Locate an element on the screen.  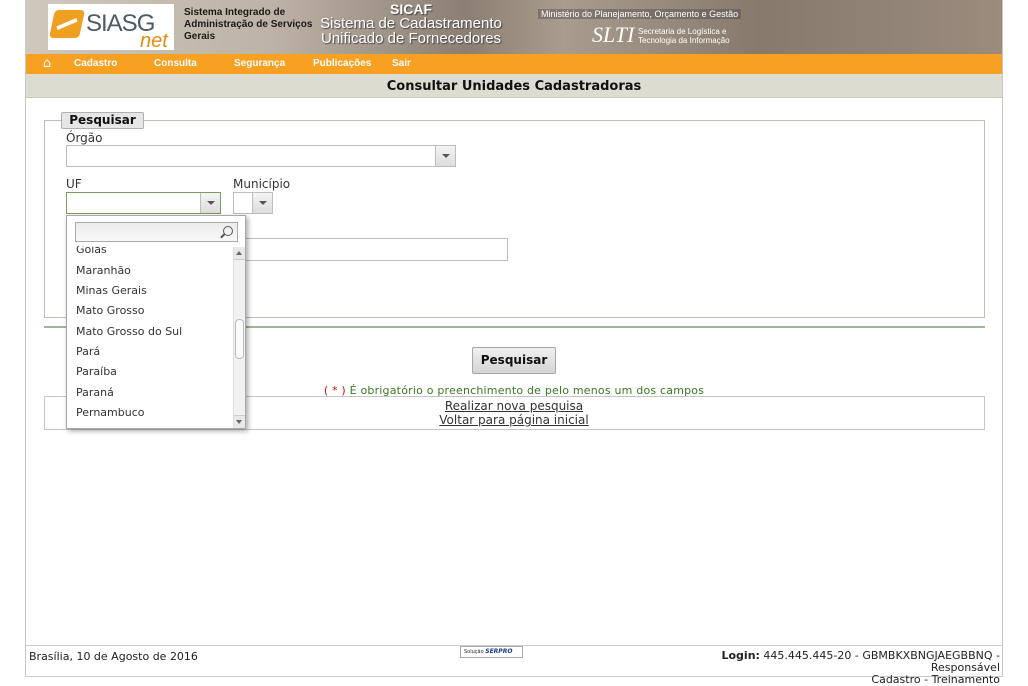
sicaf-subtitle-2: Unificado de Fornecedores is located at coordinates (411, 38).